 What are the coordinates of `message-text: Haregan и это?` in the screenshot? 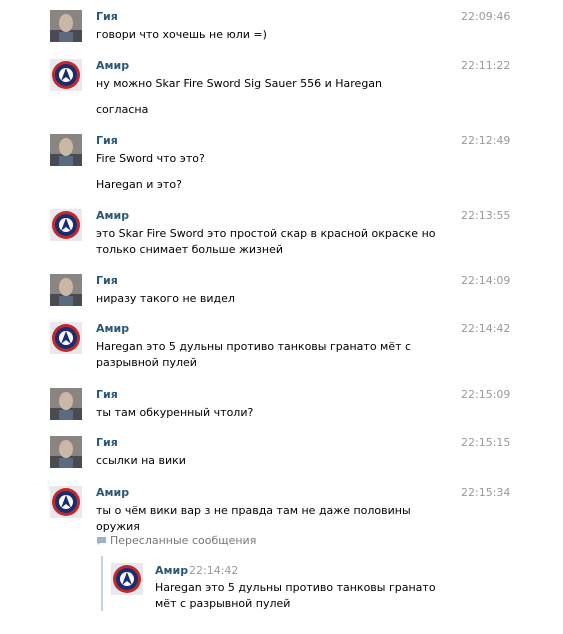 It's located at (139, 184).